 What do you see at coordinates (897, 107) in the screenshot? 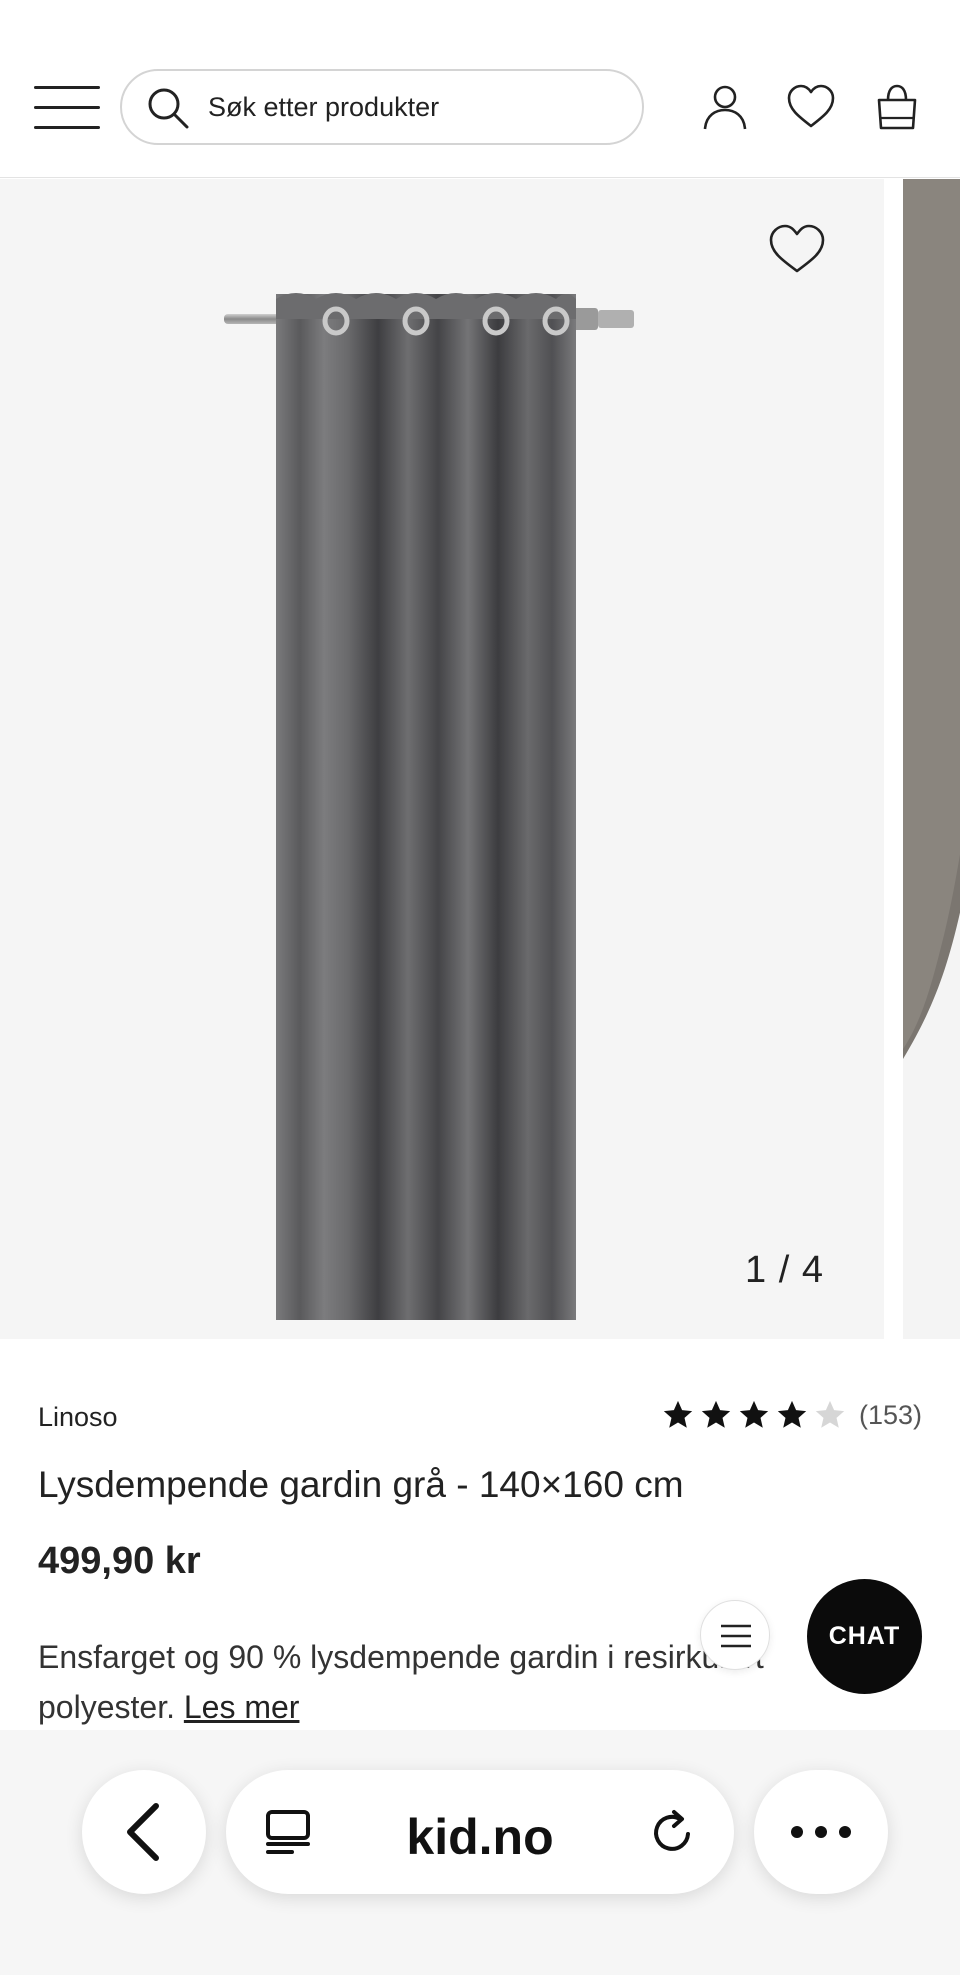
I see `cart-bag-icon` at bounding box center [897, 107].